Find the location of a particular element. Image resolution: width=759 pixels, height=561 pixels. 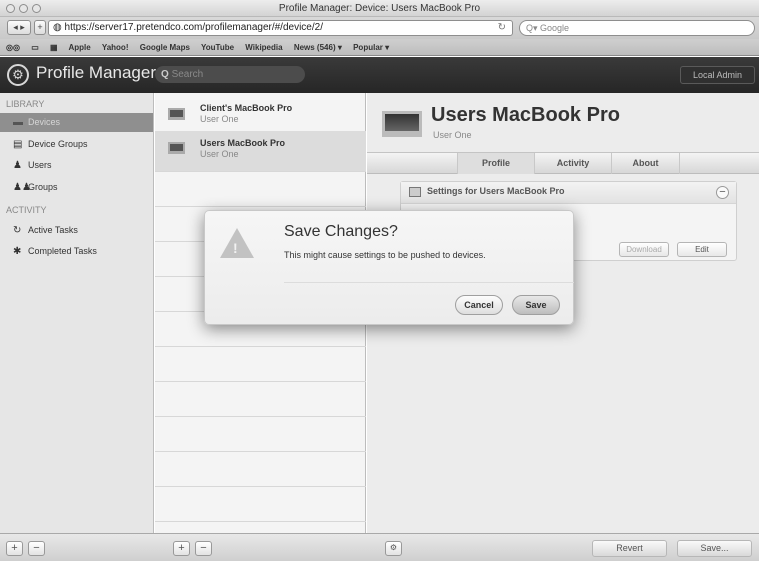

library-header: LIBRARY is located at coordinates (25, 104).